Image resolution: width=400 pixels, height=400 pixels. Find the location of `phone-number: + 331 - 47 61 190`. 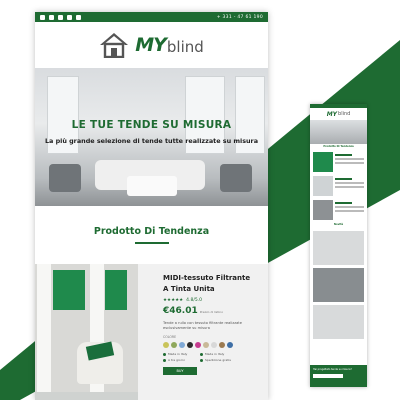

phone-number: + 331 - 47 61 190 is located at coordinates (240, 17).